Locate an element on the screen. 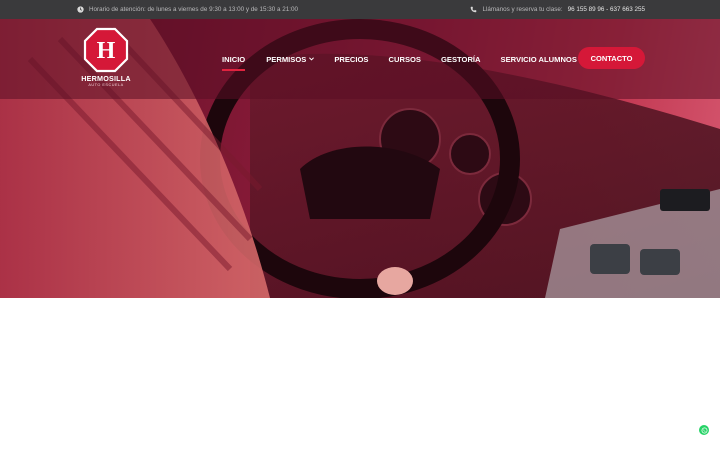 This screenshot has width=720, height=450. whatsapp-button is located at coordinates (704, 430).